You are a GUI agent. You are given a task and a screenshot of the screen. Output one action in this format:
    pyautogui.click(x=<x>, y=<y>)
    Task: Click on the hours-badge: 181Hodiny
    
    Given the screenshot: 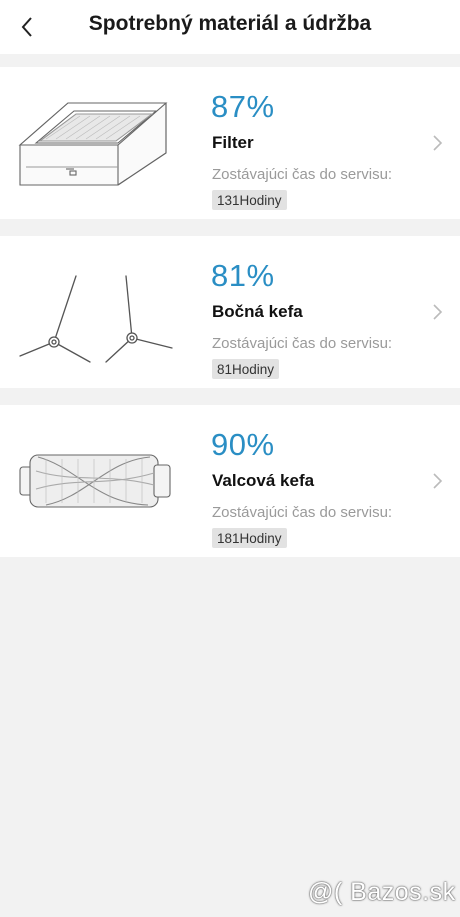 What is the action you would take?
    pyautogui.click(x=249, y=538)
    